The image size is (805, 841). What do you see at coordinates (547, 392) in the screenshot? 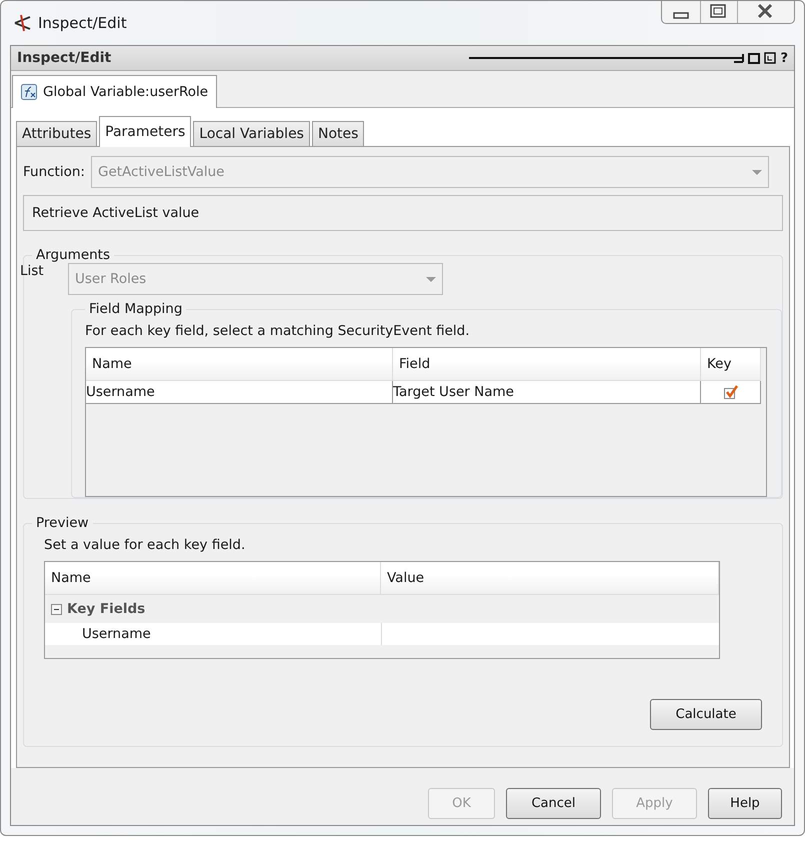
I see `table-cell: Target User Name` at bounding box center [547, 392].